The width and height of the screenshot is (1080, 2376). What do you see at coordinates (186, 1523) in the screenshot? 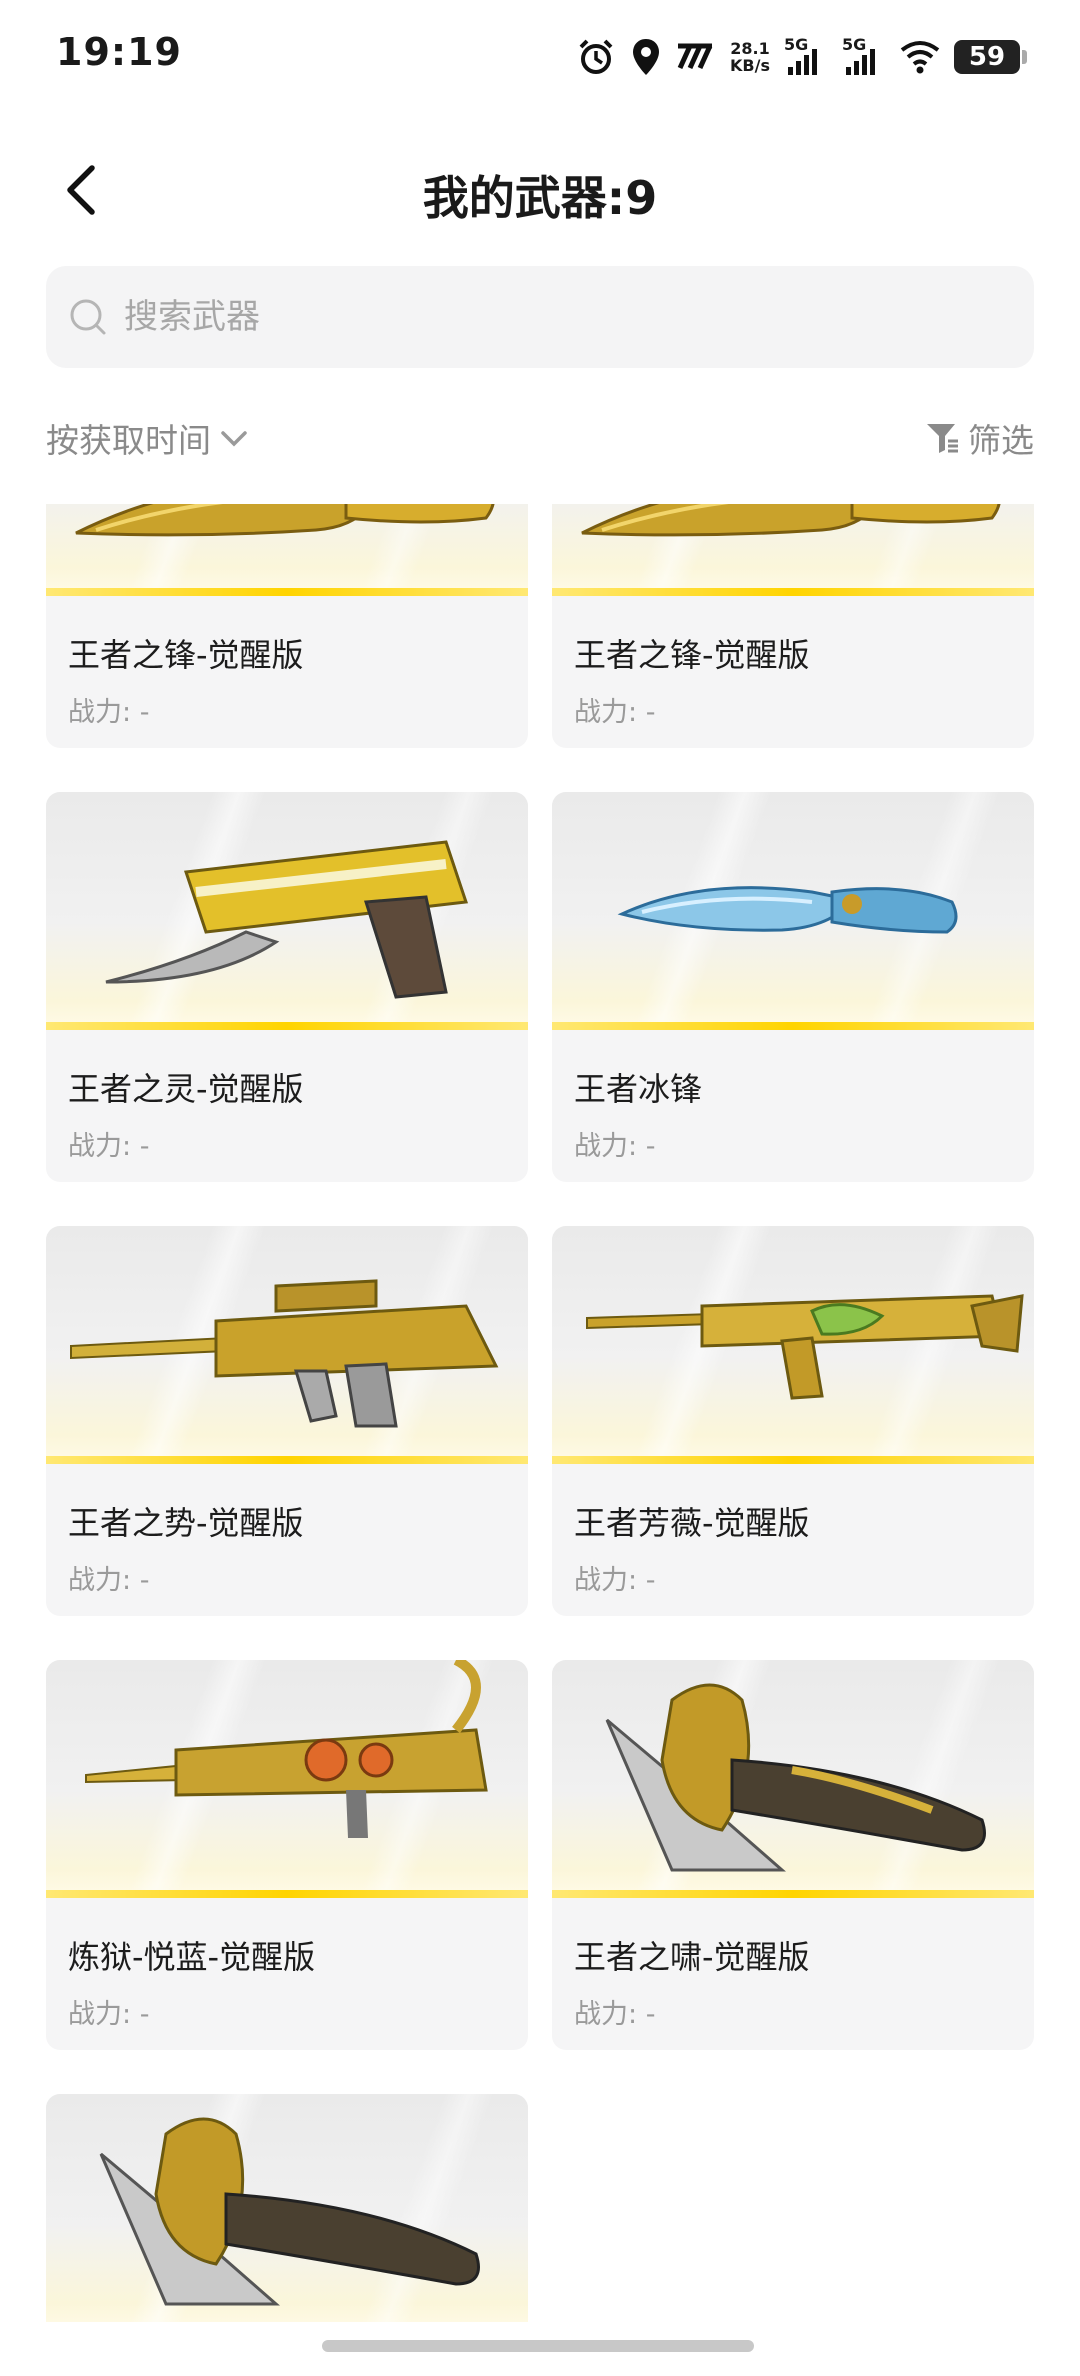
I see `weapon-name: 王者之势-觉醒版` at bounding box center [186, 1523].